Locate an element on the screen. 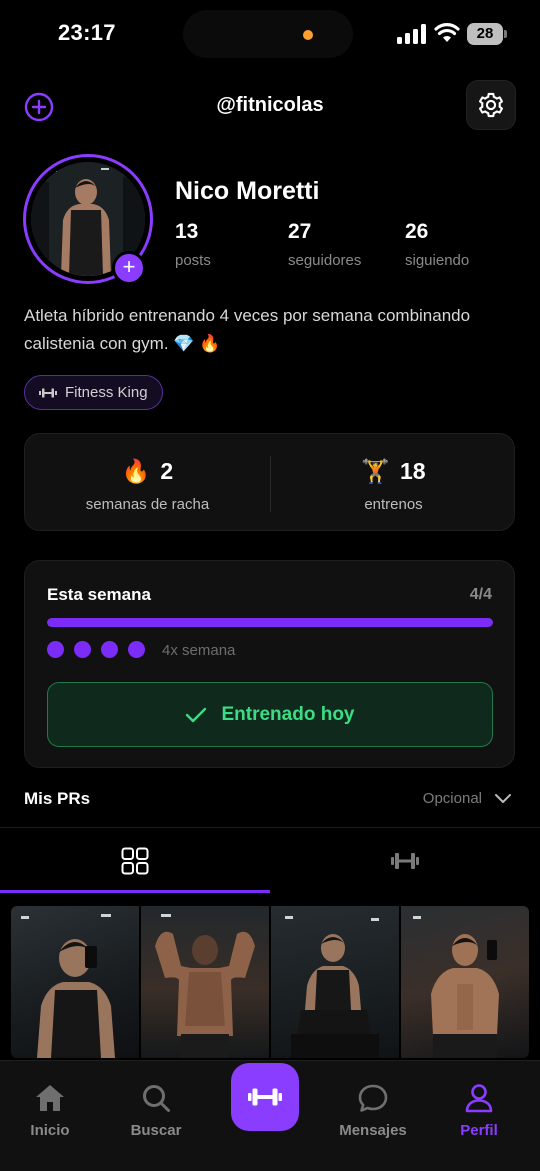 The width and height of the screenshot is (540, 1171). dynamic-island is located at coordinates (268, 34).